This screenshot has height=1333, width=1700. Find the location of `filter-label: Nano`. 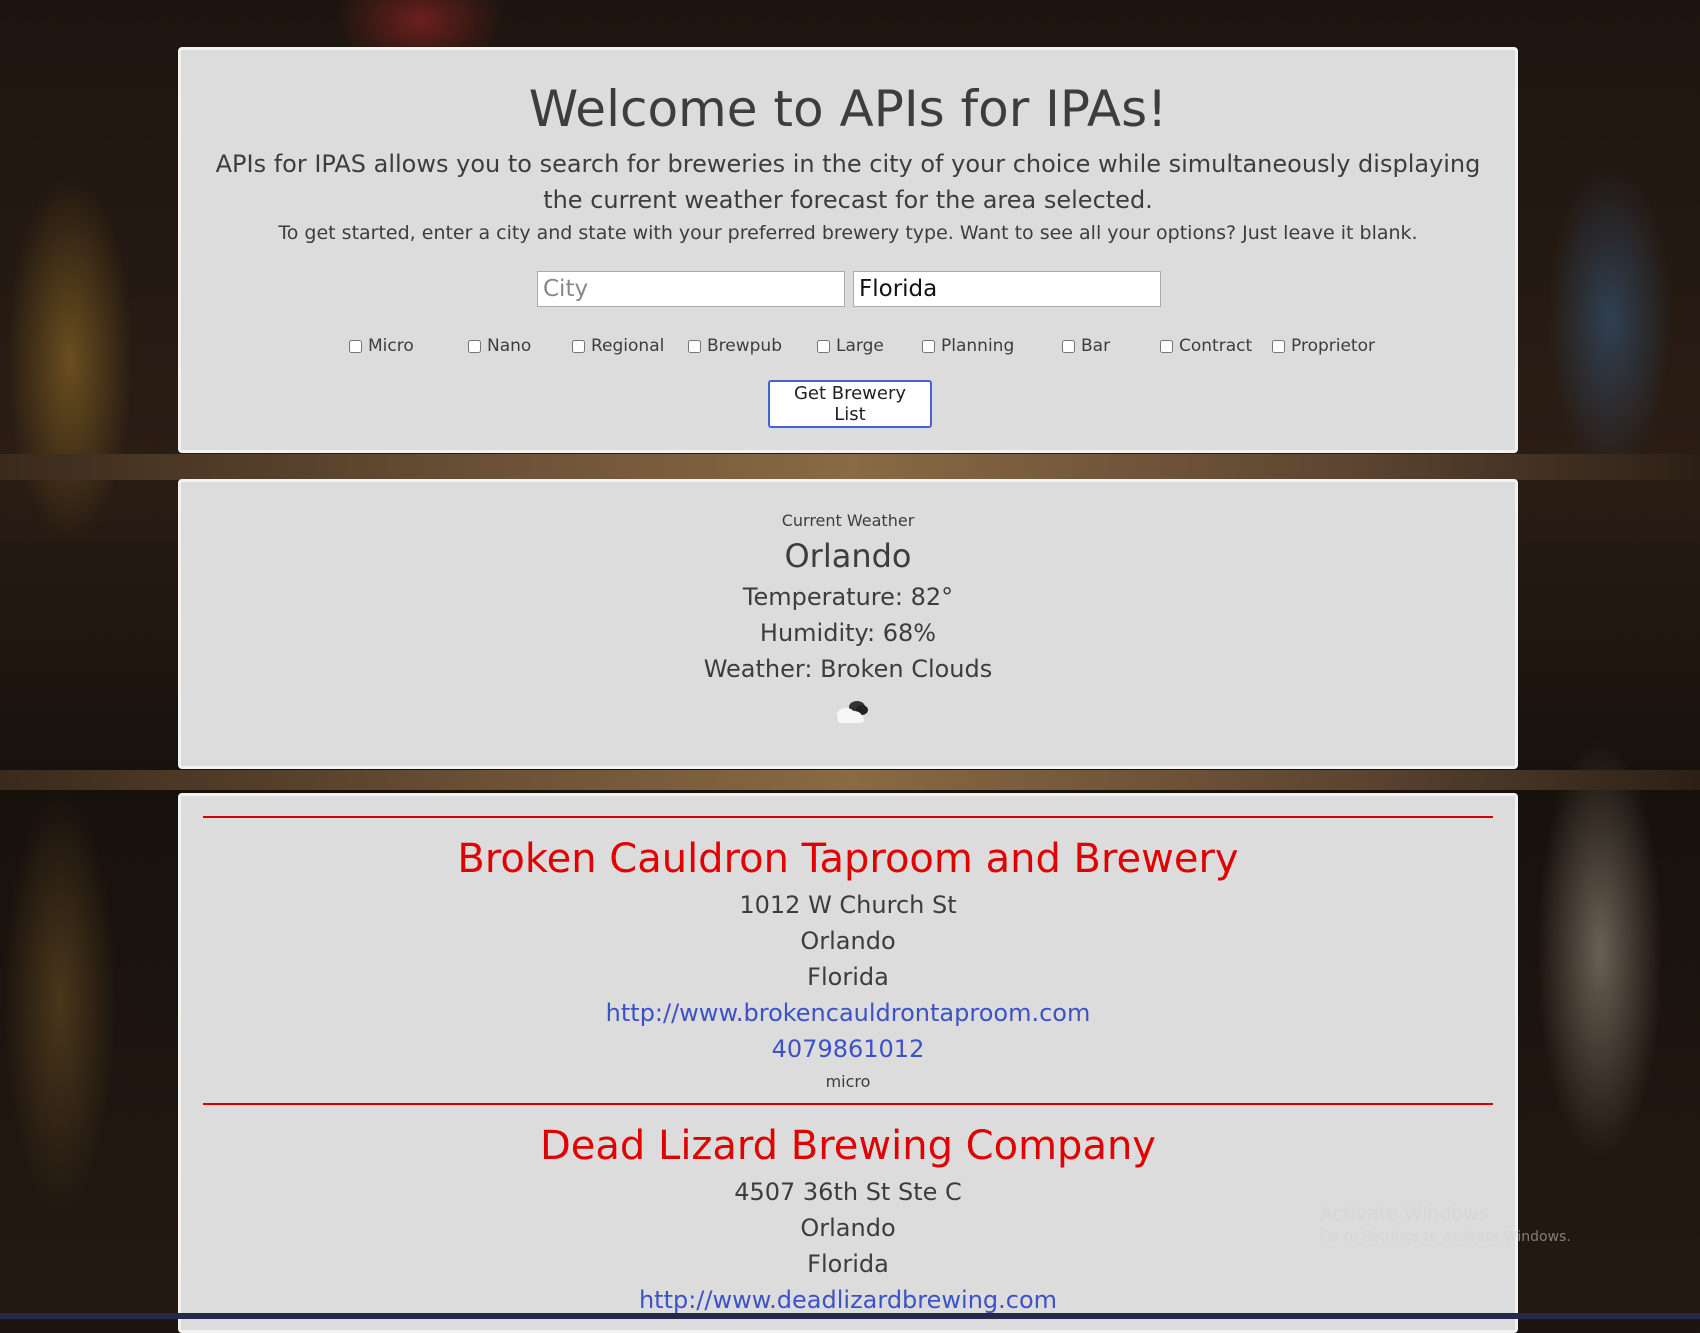

filter-label: Nano is located at coordinates (509, 346).